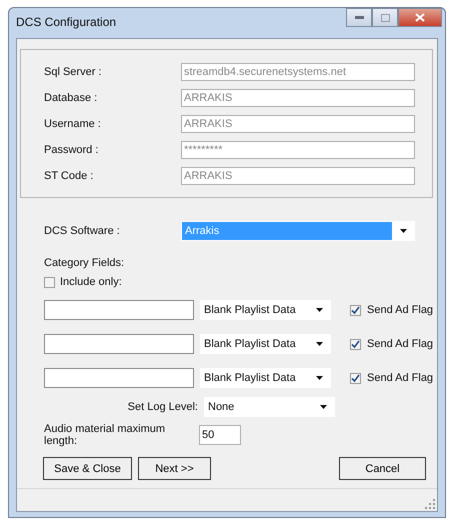 The image size is (451, 525). I want to click on close-button, so click(420, 17).